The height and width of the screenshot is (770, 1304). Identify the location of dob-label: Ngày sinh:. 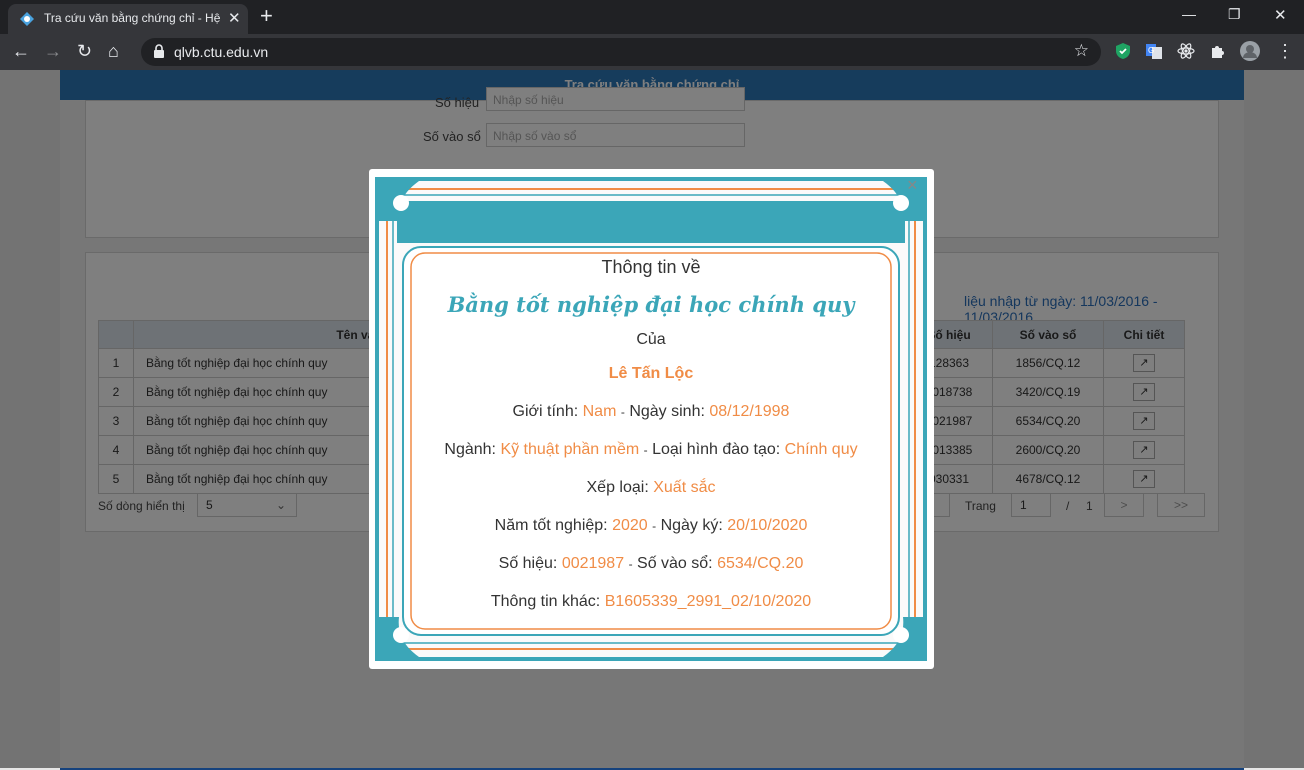
(667, 411).